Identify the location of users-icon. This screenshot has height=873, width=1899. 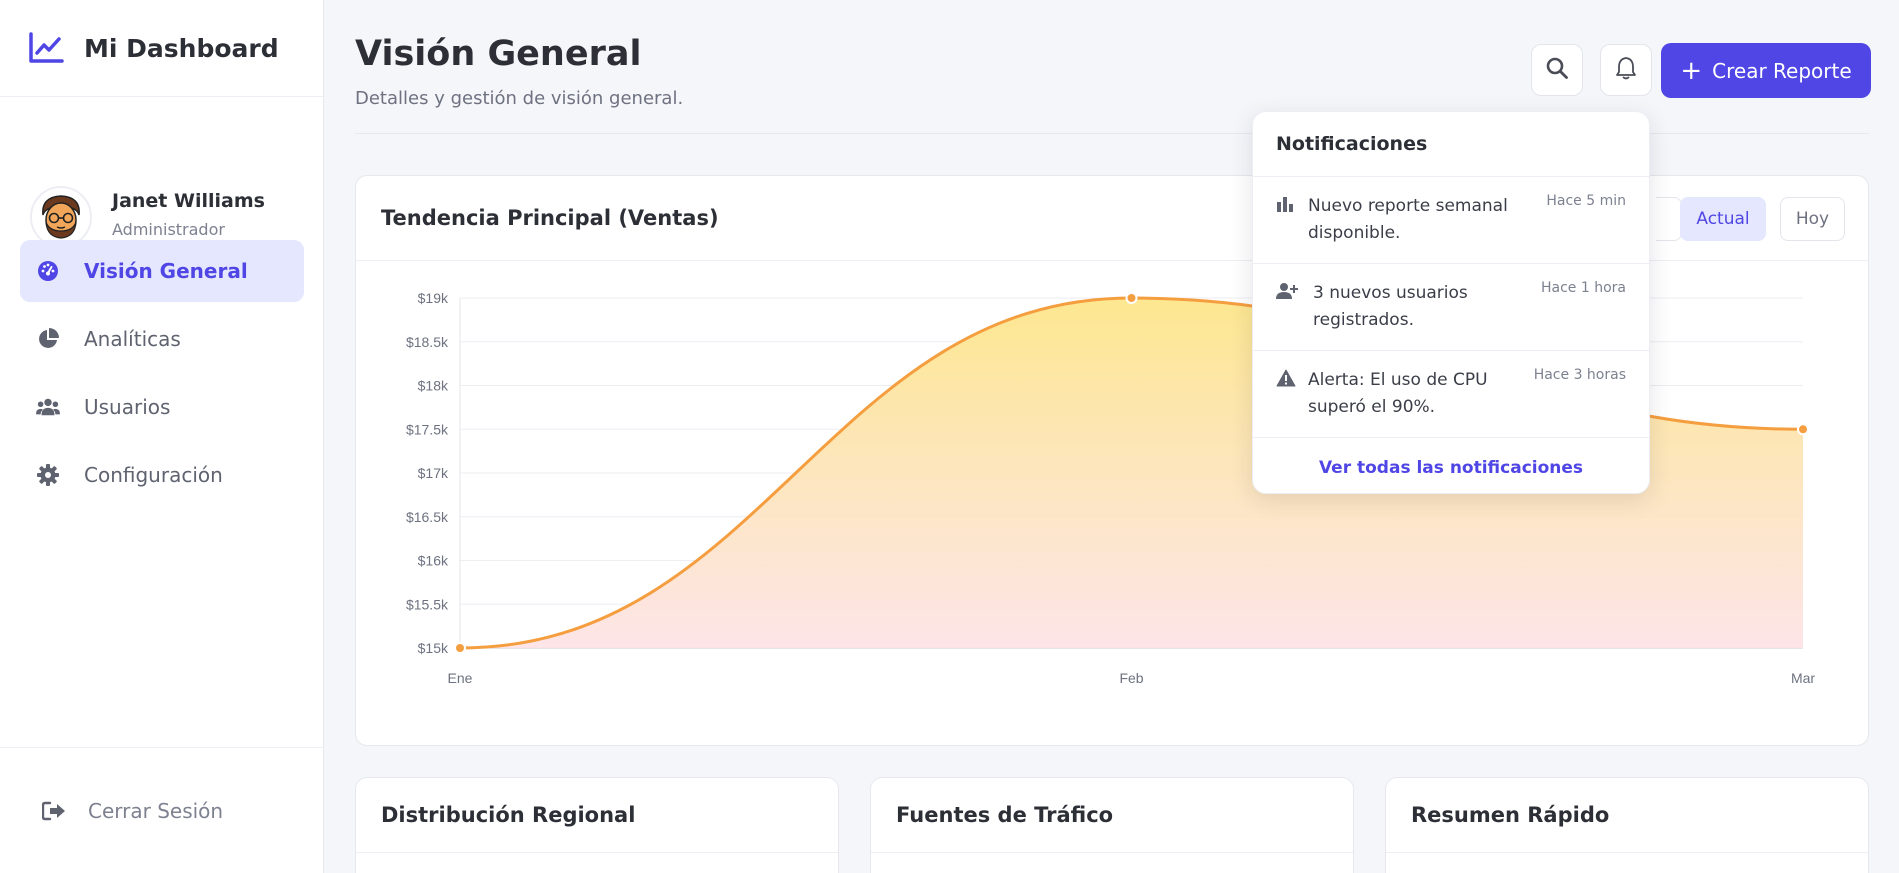
(48, 407).